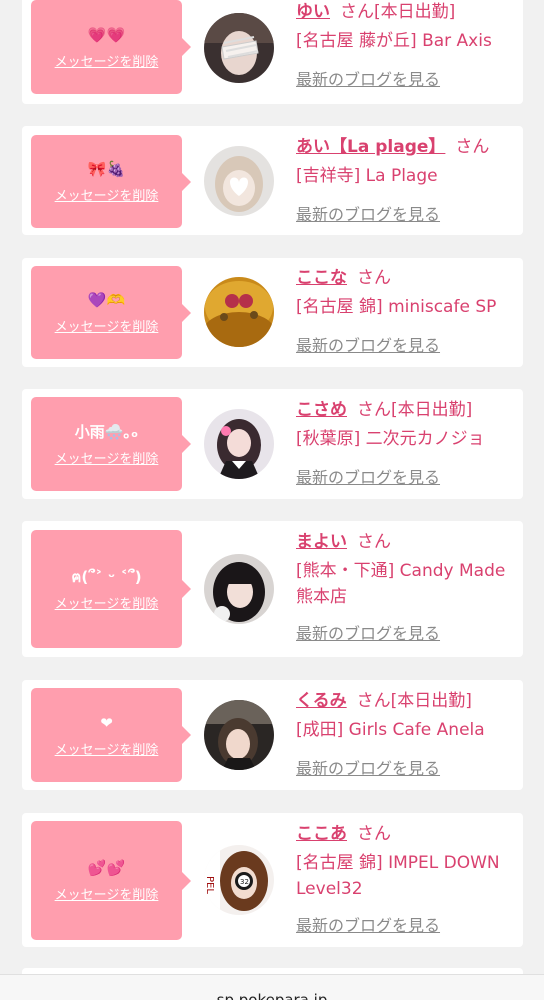 This screenshot has height=1000, width=544. What do you see at coordinates (401, 584) in the screenshot?
I see `shop-name: [熊本・下通] Candy Made 熊本店` at bounding box center [401, 584].